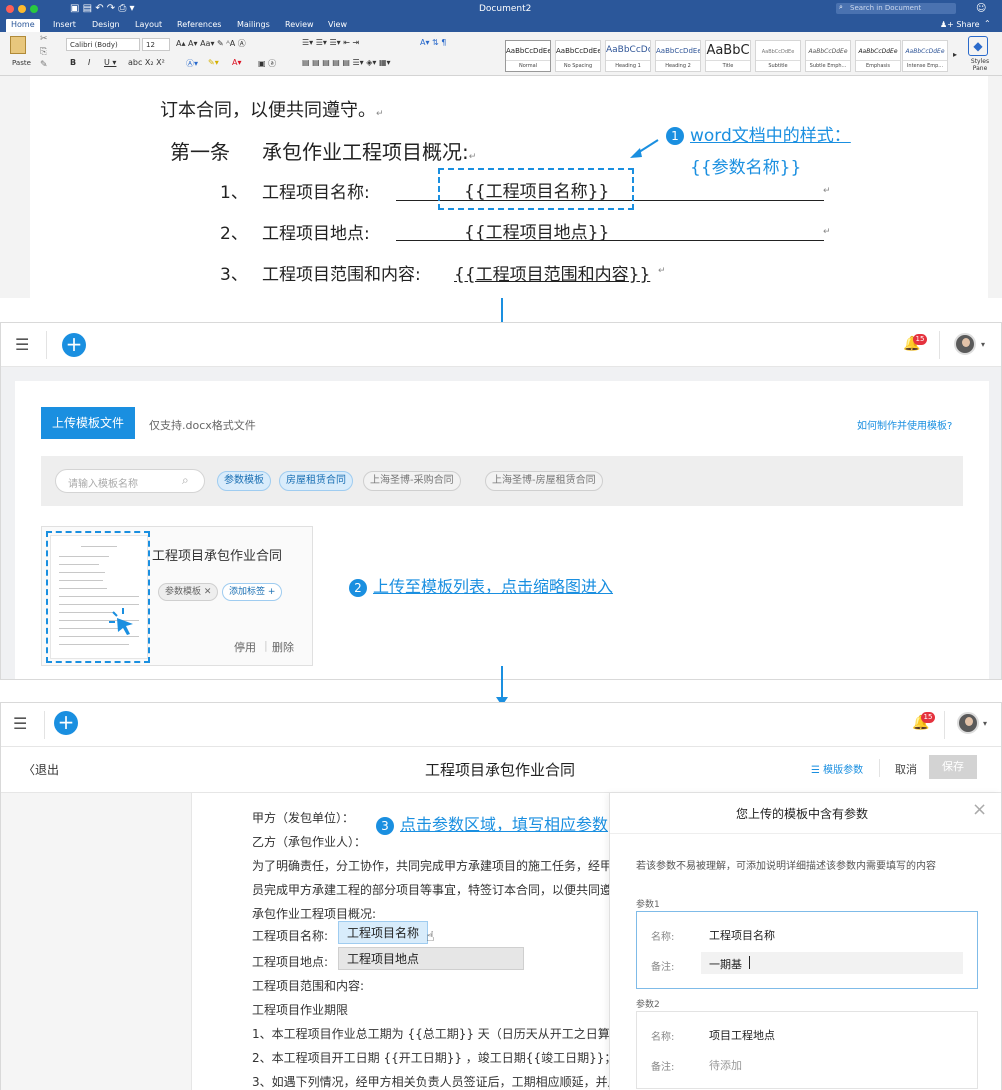 This screenshot has width=1002, height=1090. Describe the element at coordinates (146, 62) in the screenshot. I see `strike-sub-sup-icons: abc X₂ X²` at that location.